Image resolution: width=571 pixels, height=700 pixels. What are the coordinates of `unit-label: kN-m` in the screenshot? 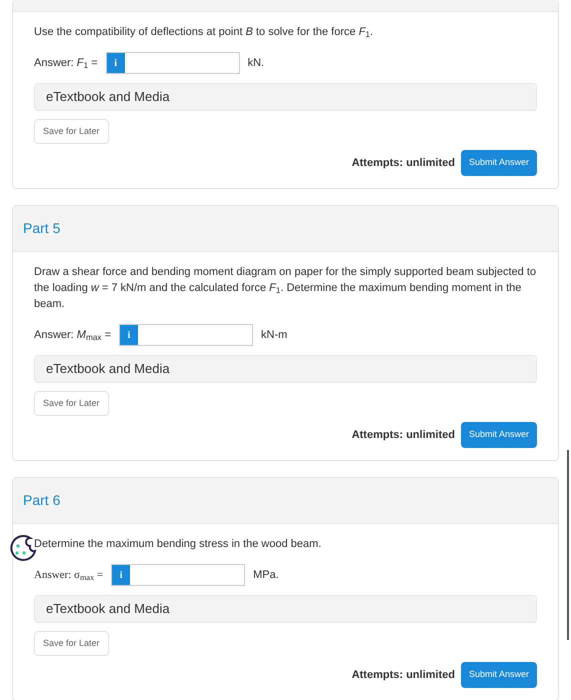 It's located at (274, 335).